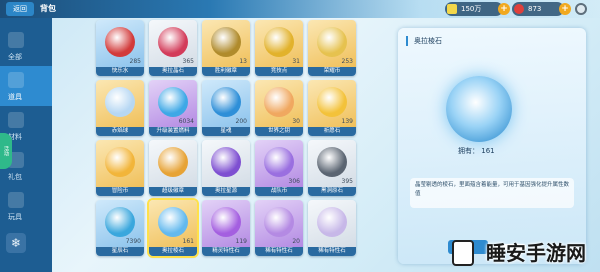 The image size is (600, 272). What do you see at coordinates (173, 251) in the screenshot?
I see `item-name: 奥拉棱石` at bounding box center [173, 251].